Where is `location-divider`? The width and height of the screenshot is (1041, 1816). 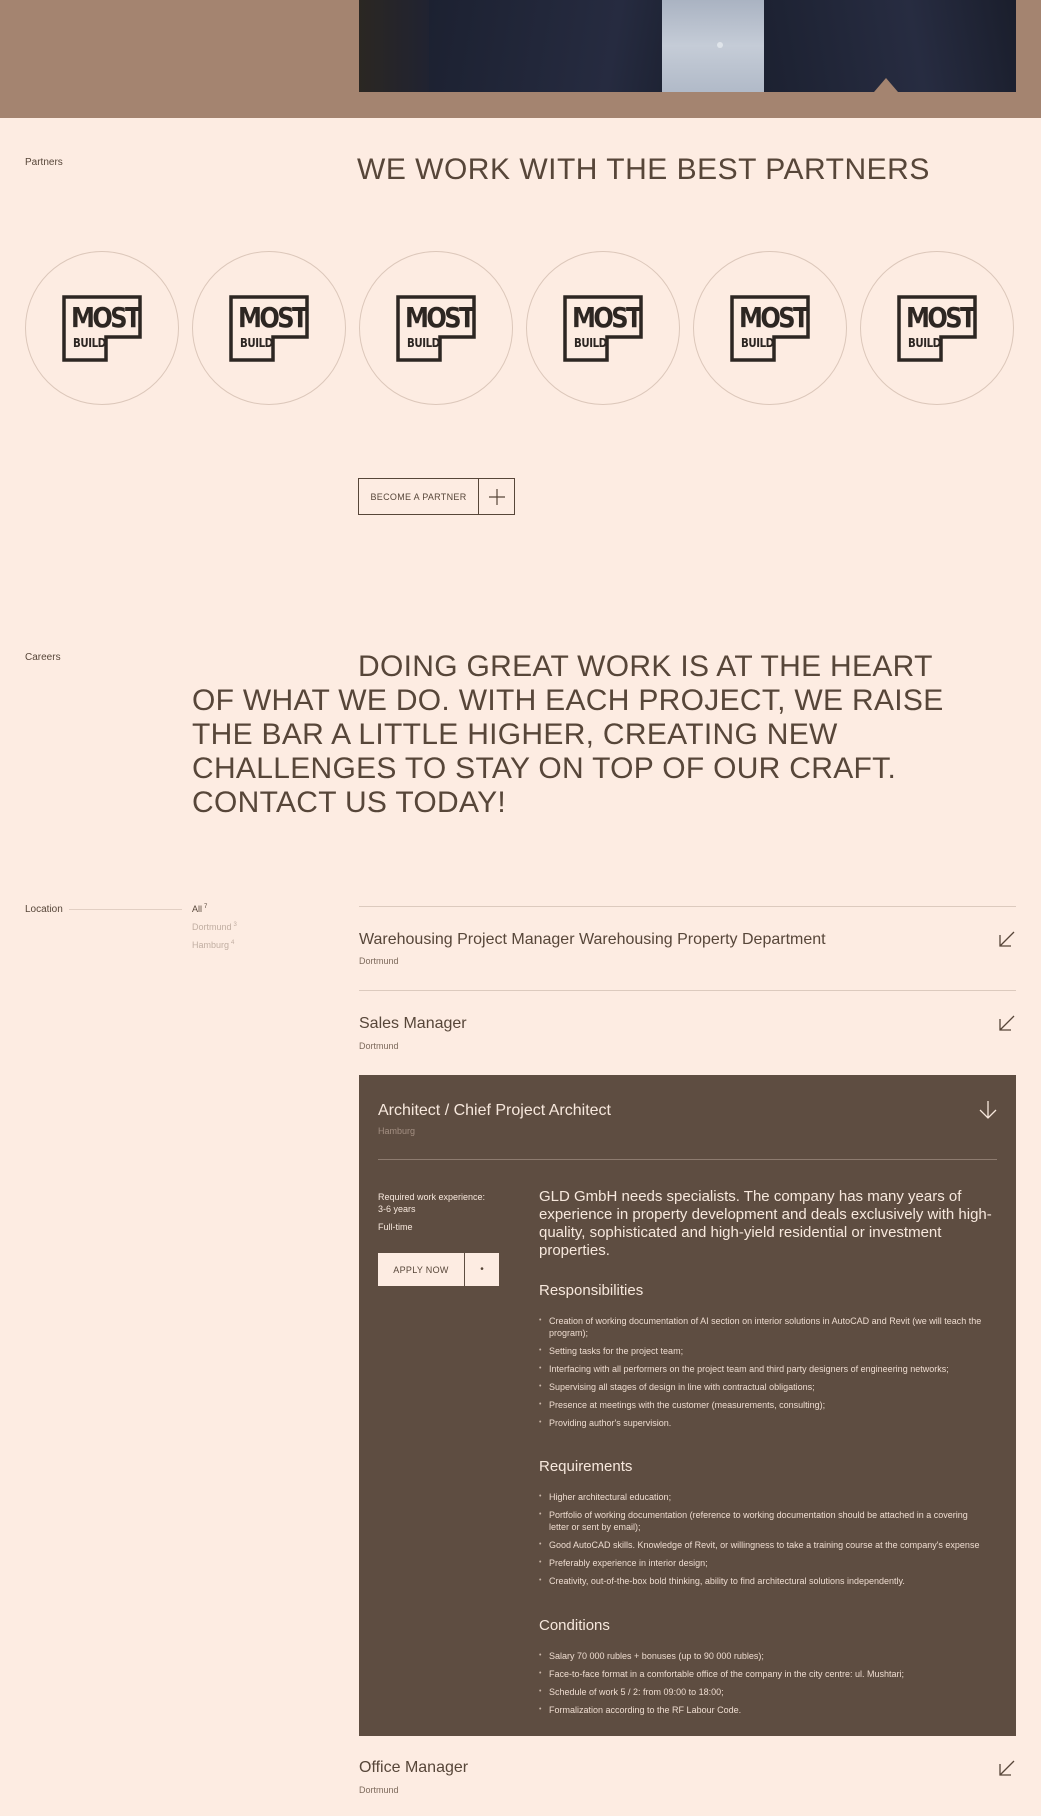
location-divider is located at coordinates (125, 909).